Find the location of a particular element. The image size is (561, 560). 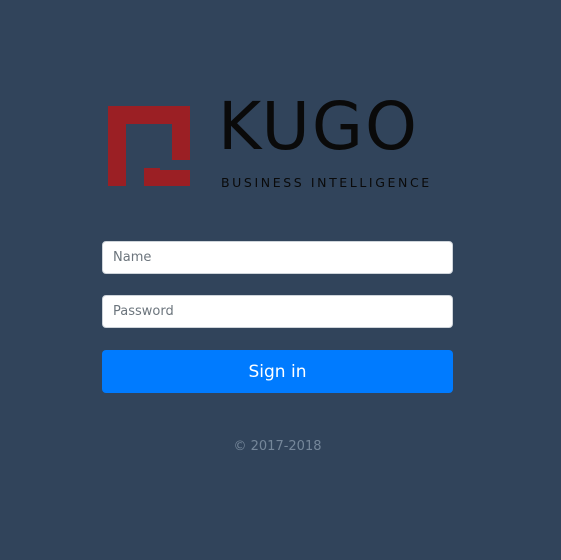

name-input is located at coordinates (277, 257).